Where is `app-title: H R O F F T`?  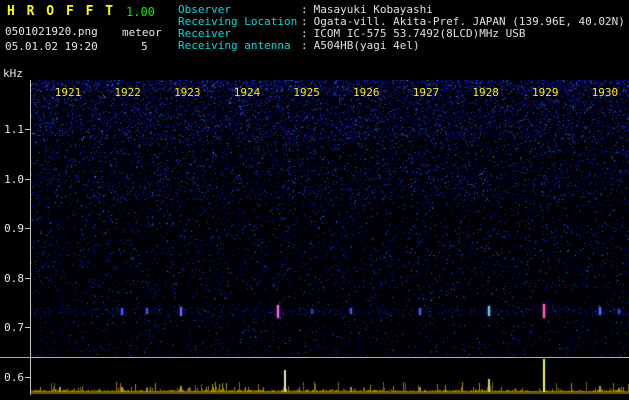 app-title: H R O F F T is located at coordinates (61, 11).